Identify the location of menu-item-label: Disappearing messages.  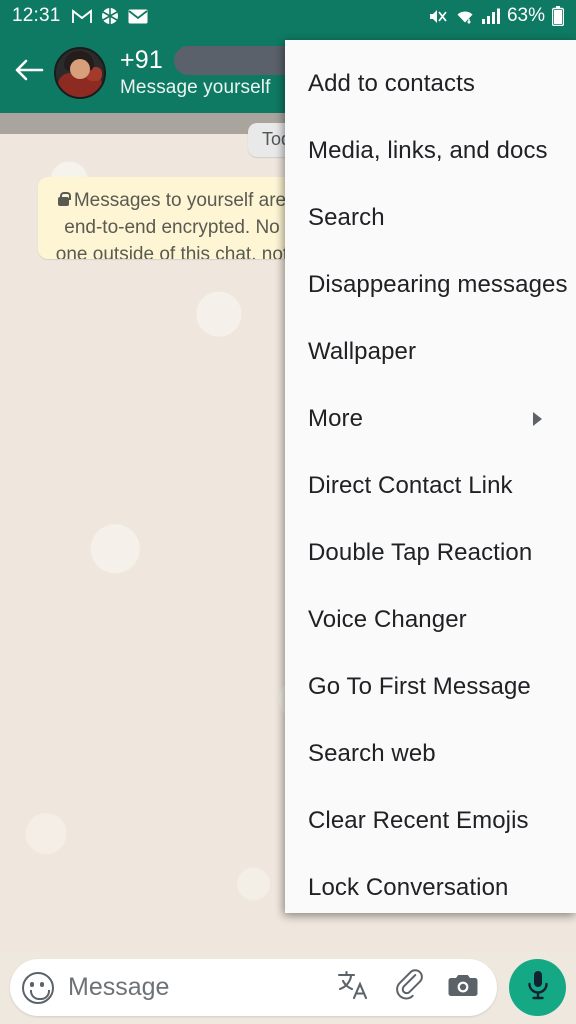
(438, 284).